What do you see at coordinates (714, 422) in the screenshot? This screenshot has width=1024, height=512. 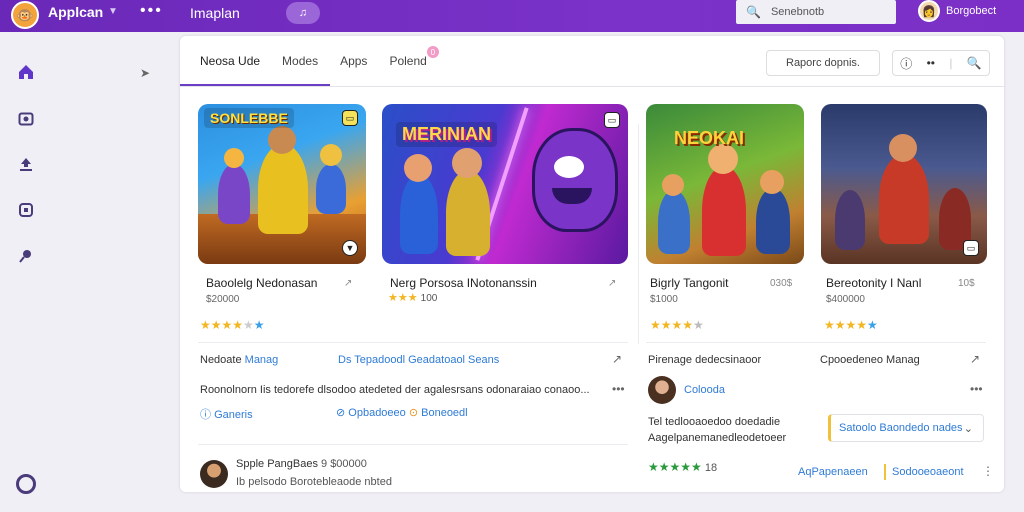 I see `comment-text: Tel tedlooaoedoo doedadie` at bounding box center [714, 422].